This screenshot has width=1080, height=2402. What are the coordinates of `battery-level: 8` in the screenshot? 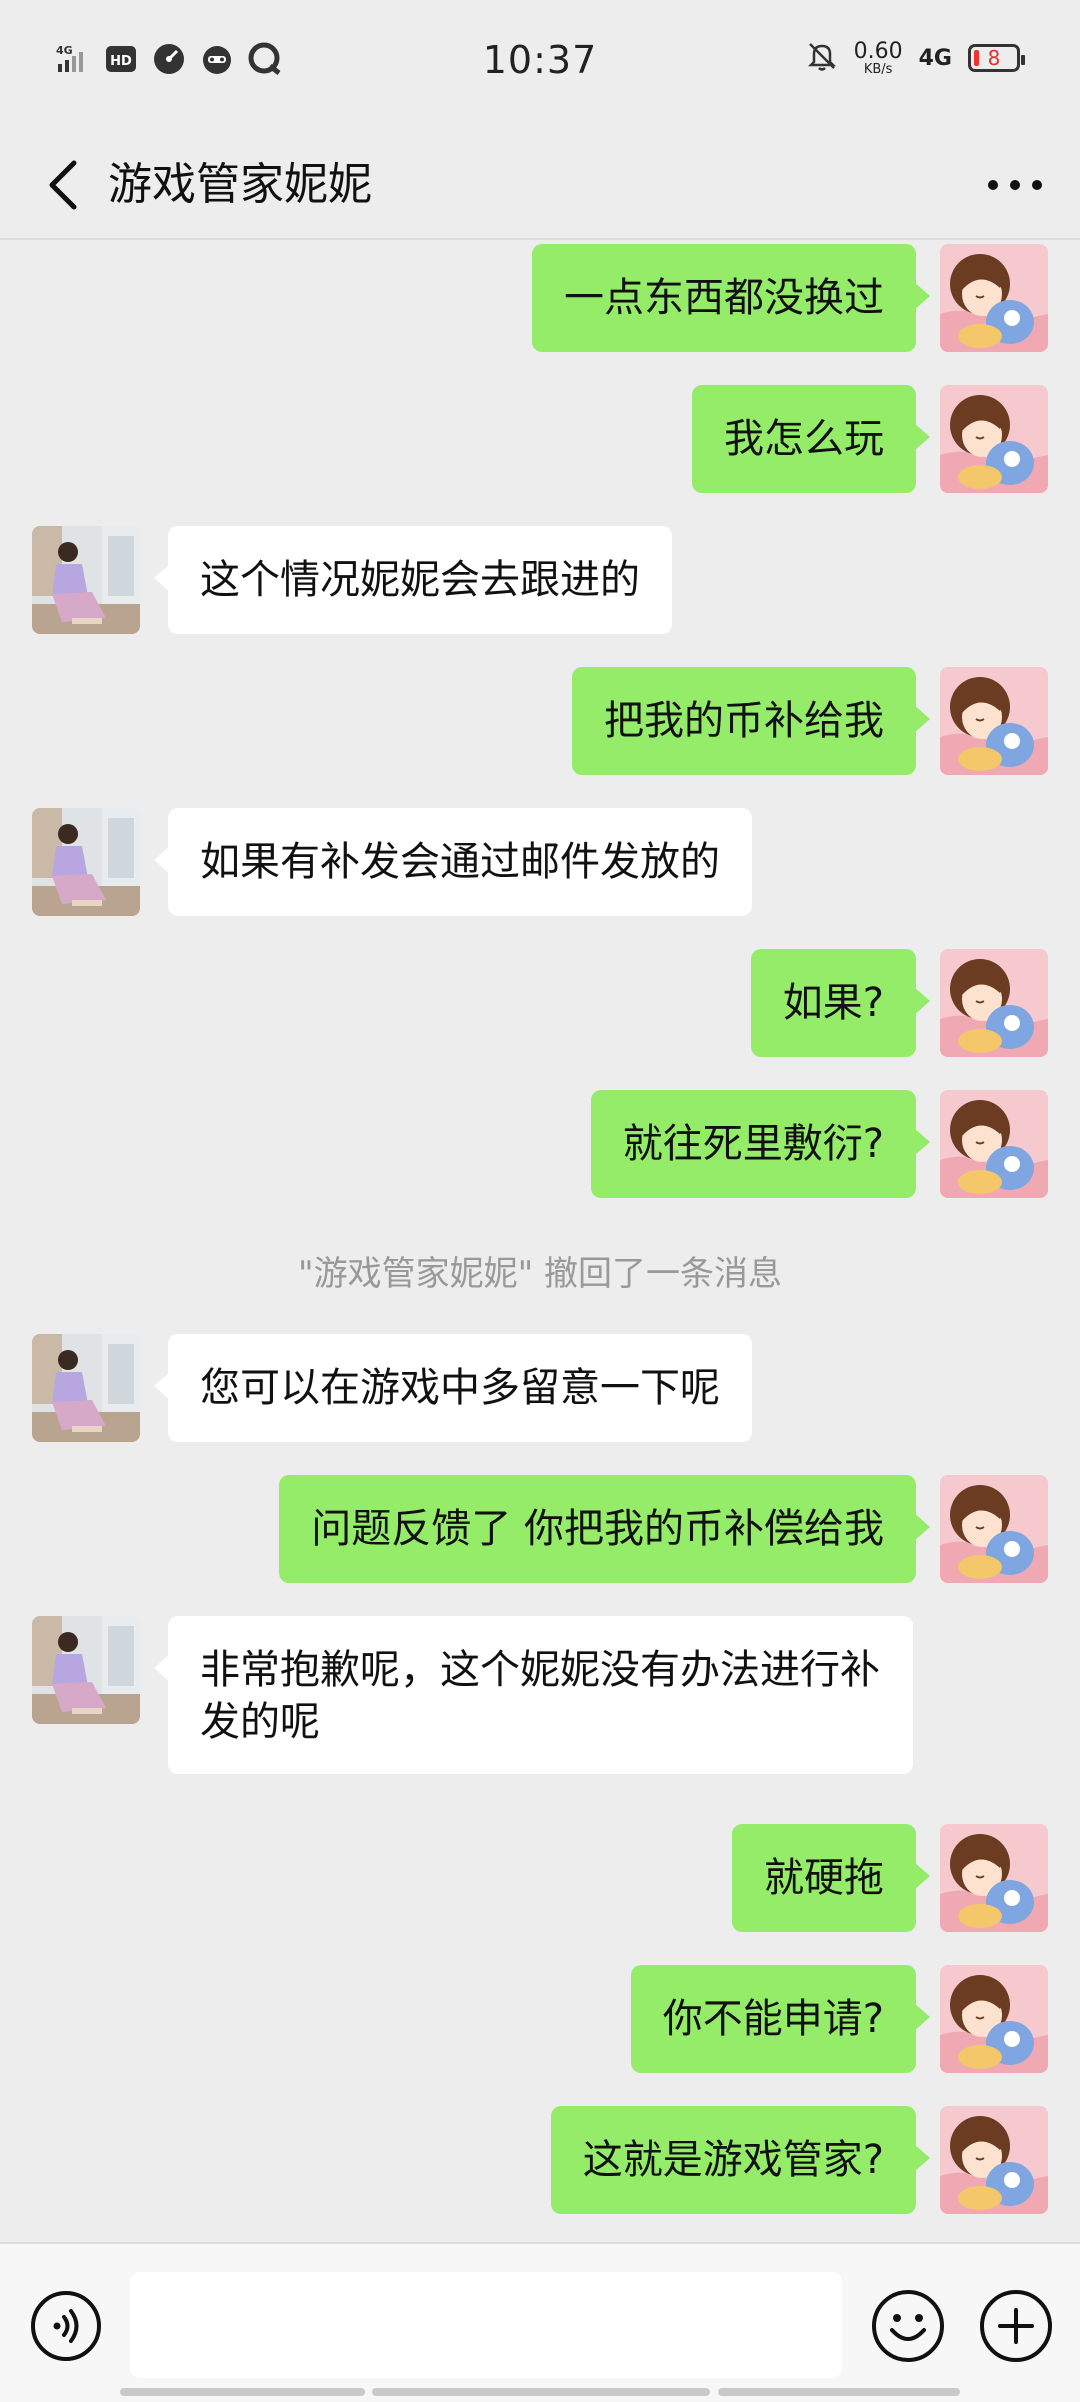 It's located at (994, 58).